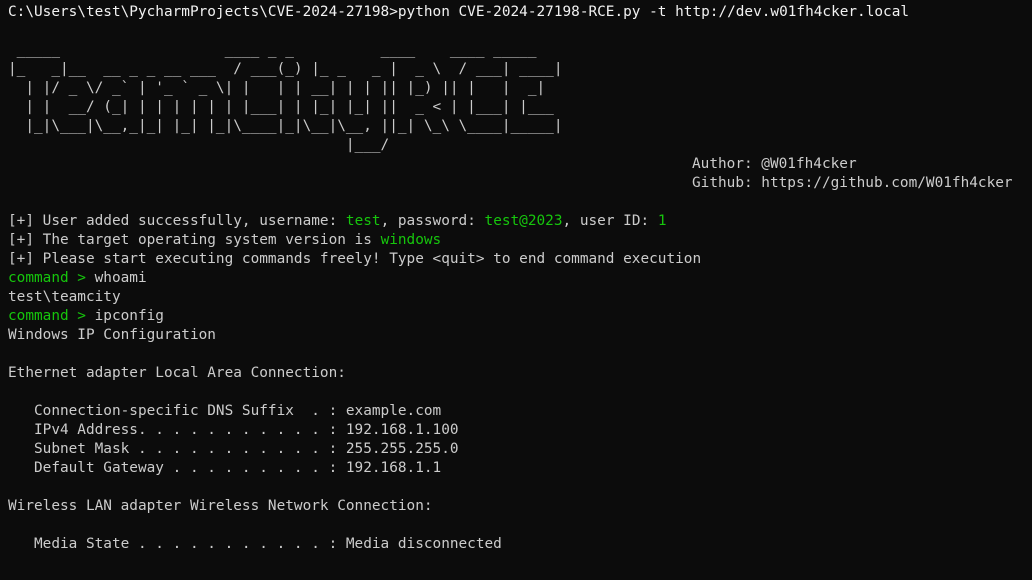 This screenshot has height=580, width=1032. I want to click on command-line: command > whoami, so click(520, 278).